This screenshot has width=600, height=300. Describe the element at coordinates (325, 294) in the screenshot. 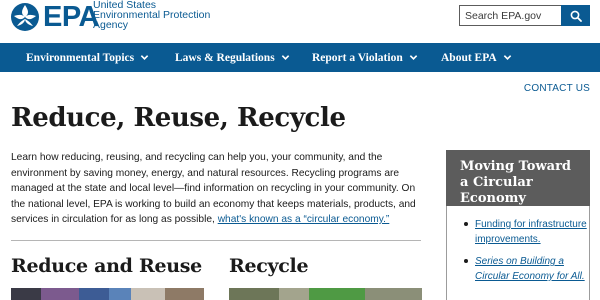

I see `recycle-photo` at that location.